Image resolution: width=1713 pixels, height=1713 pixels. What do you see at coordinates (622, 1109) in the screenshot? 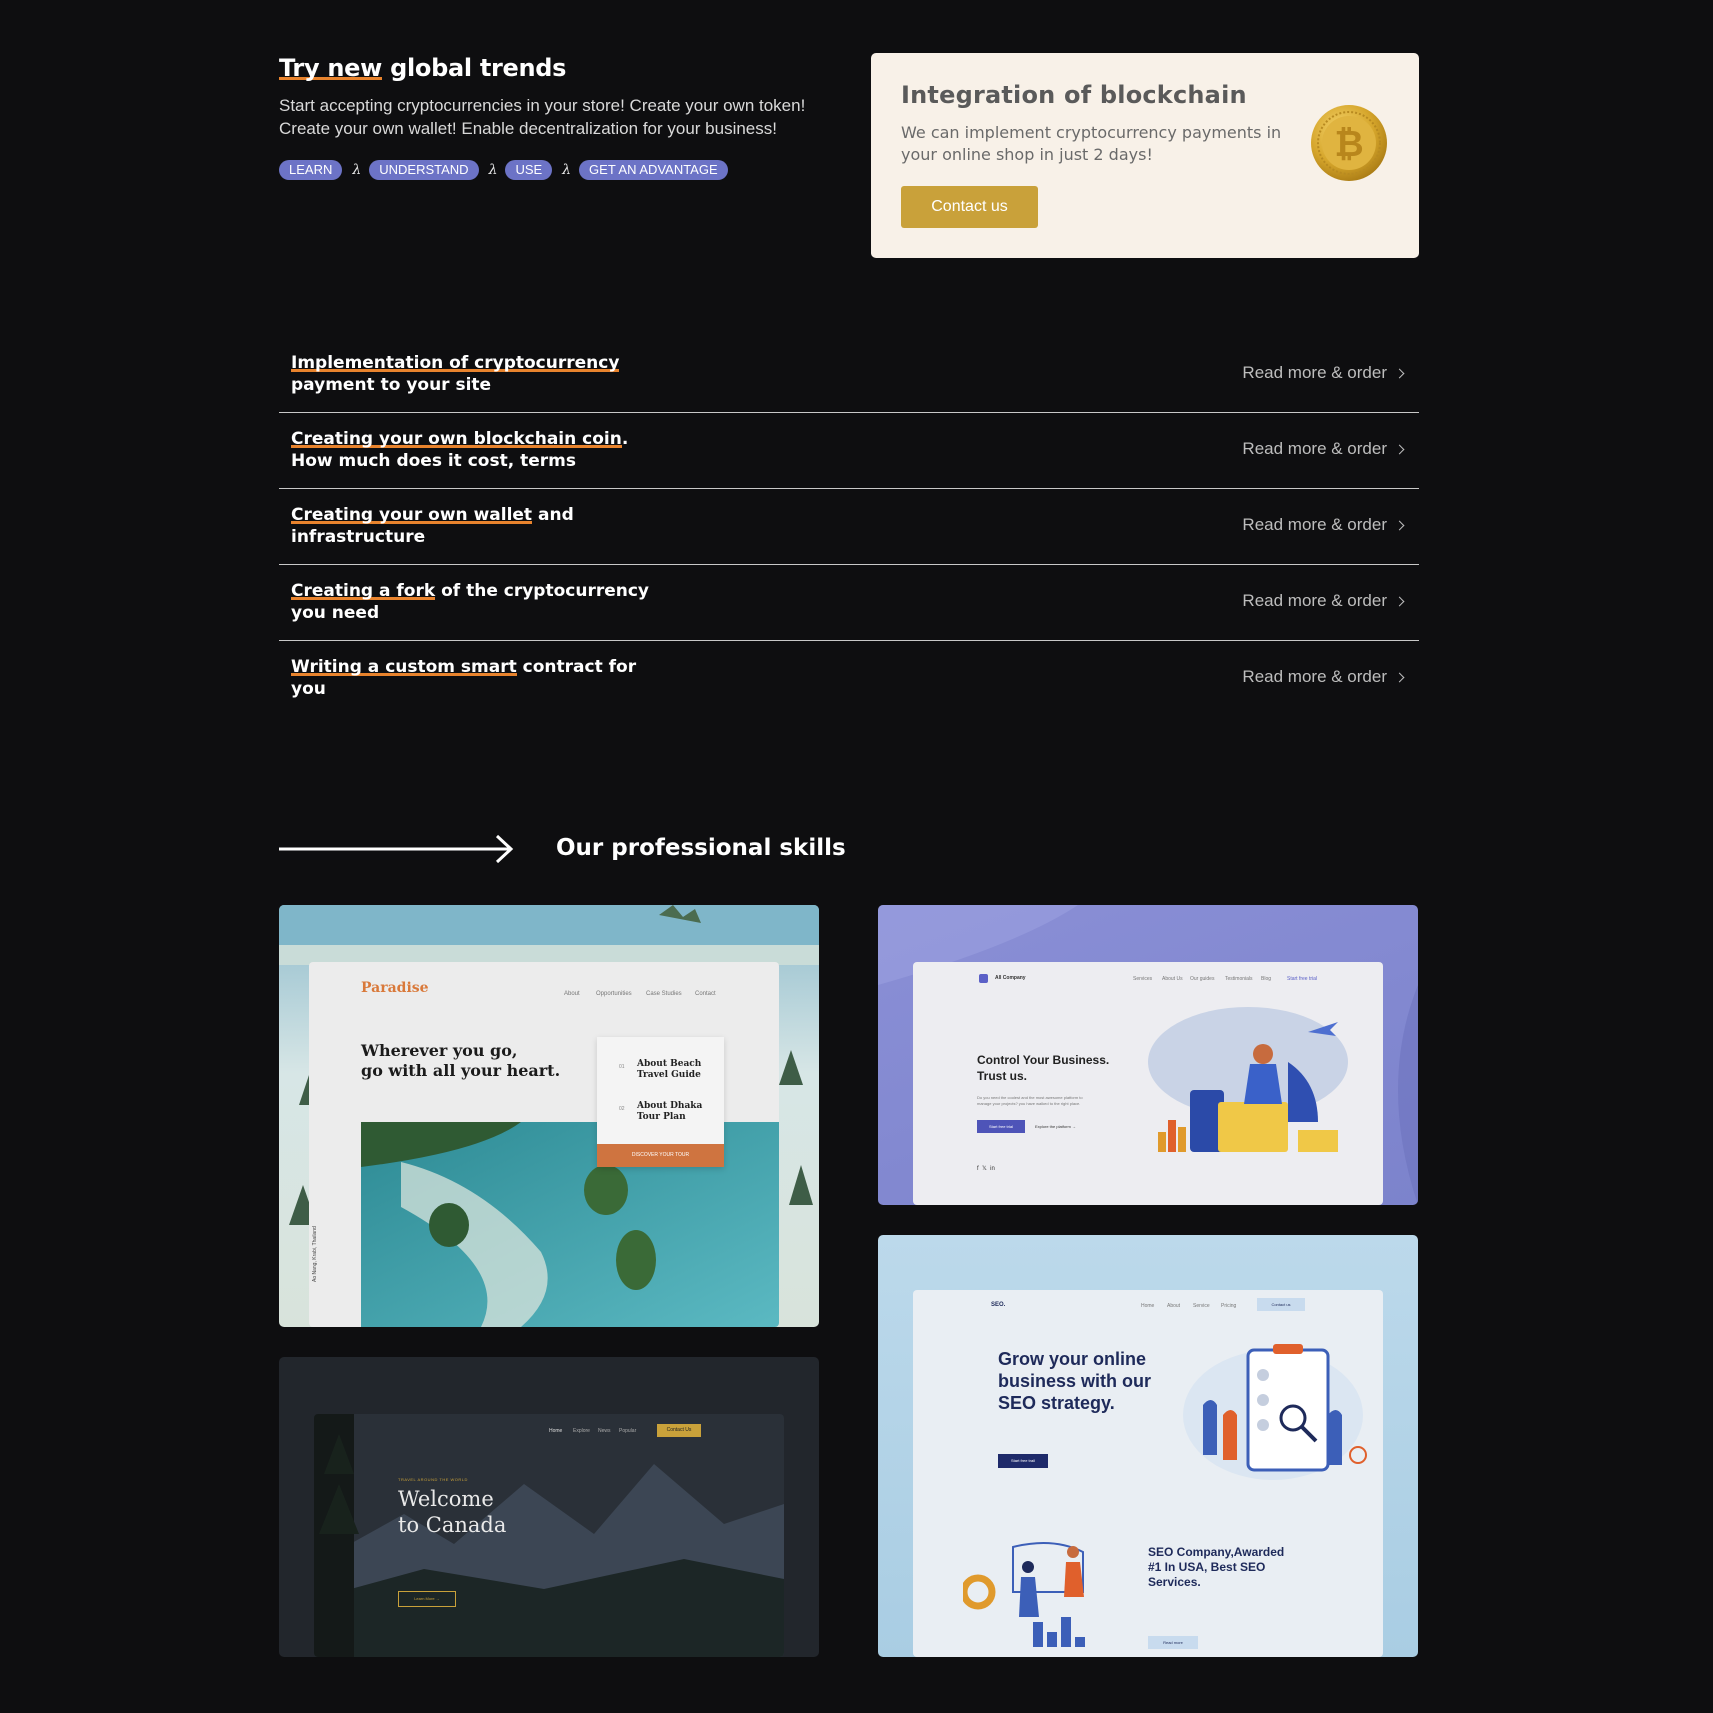
I see `paradise-item-num: 02` at bounding box center [622, 1109].